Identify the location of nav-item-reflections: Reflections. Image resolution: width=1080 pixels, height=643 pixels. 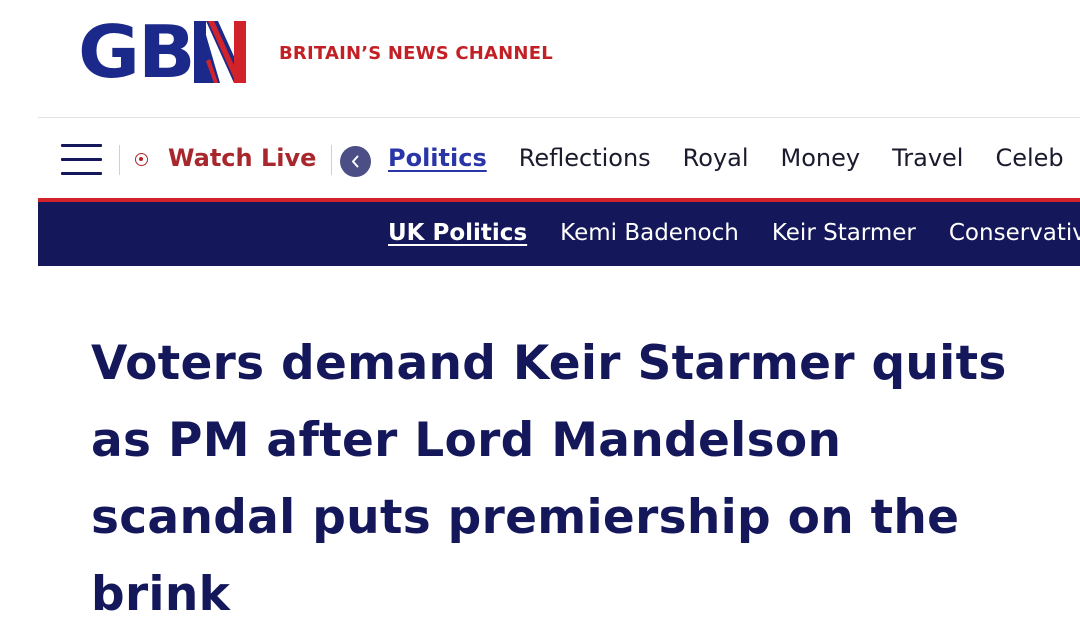
(585, 158).